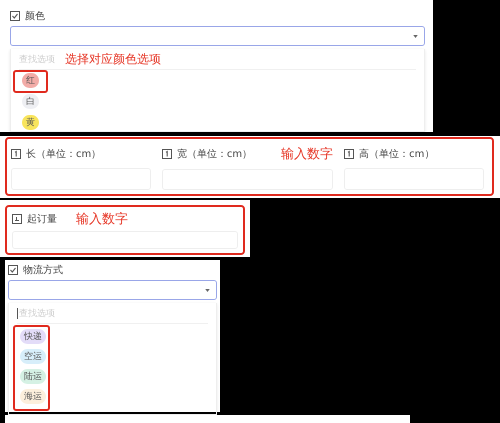 The height and width of the screenshot is (423, 500). What do you see at coordinates (43, 270) in the screenshot?
I see `field-label: 物流方式` at bounding box center [43, 270].